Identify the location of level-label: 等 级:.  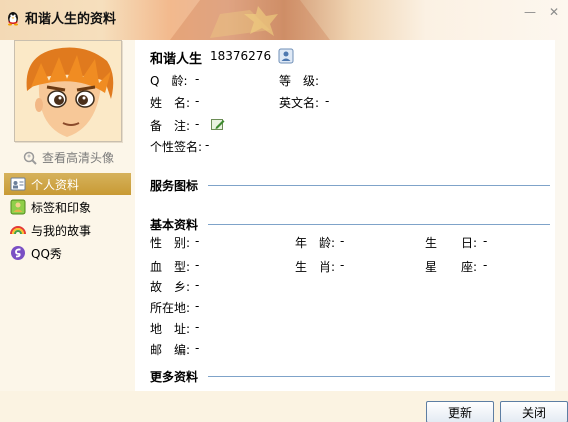
(299, 81).